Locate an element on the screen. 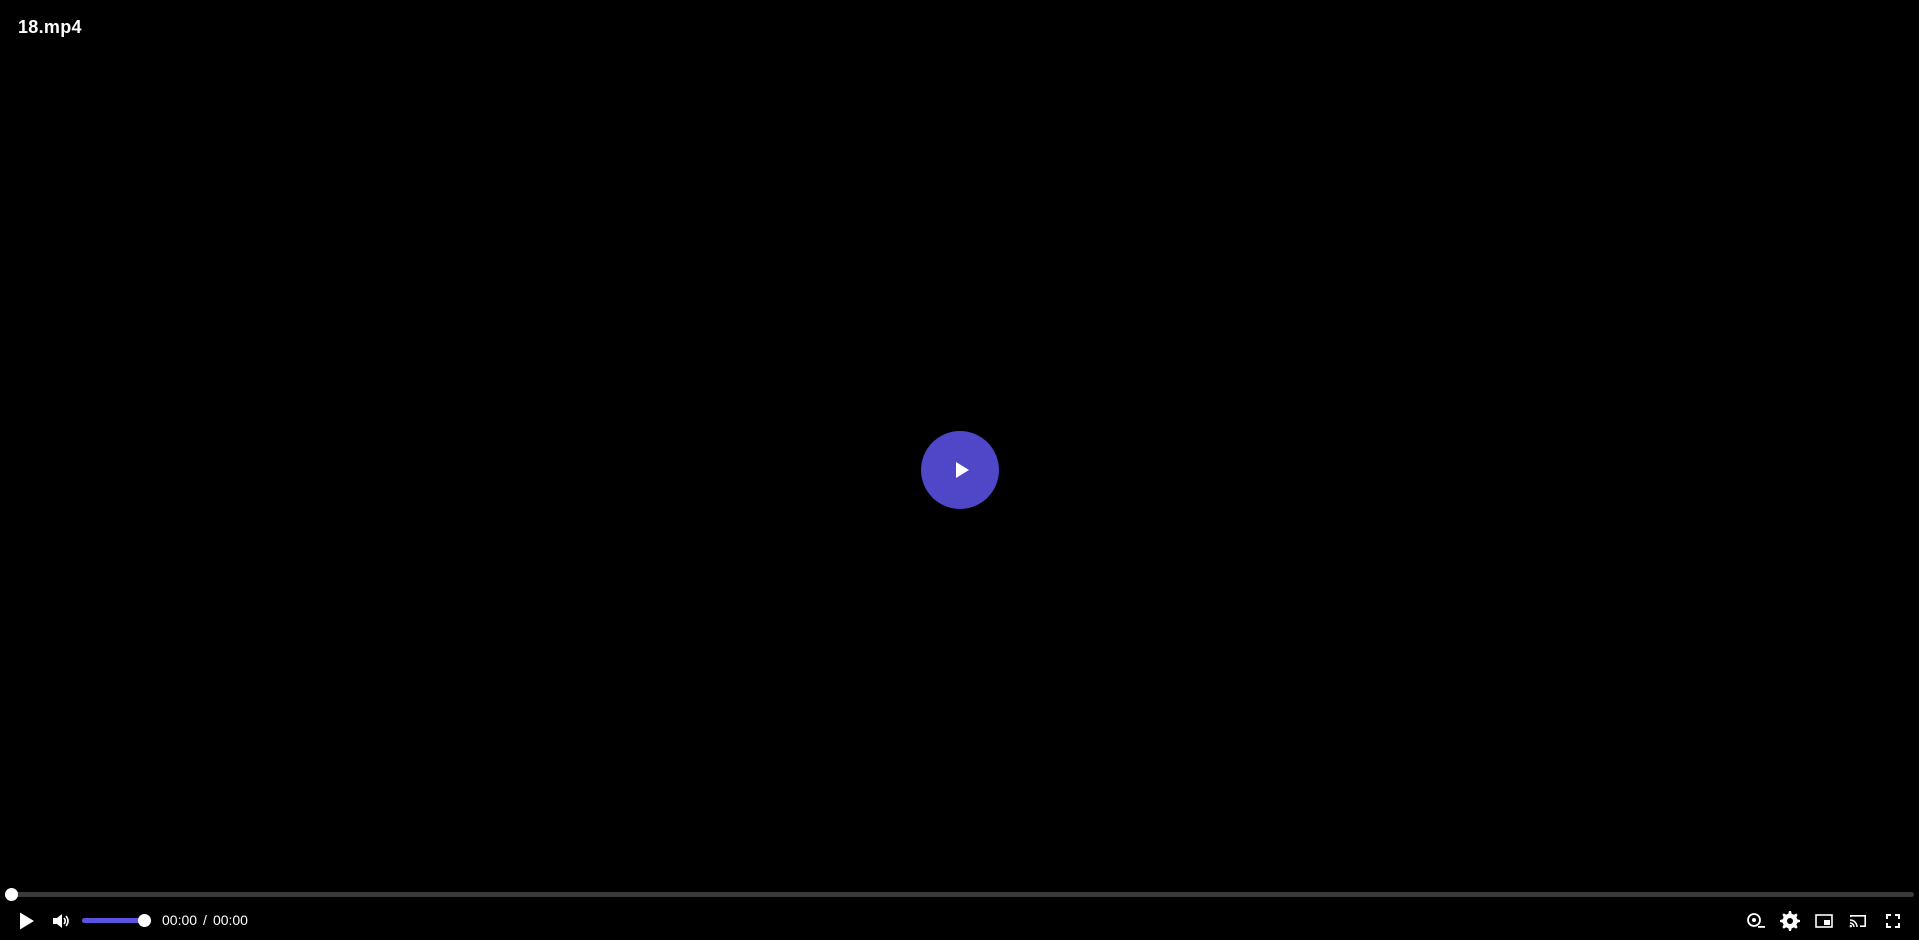 Image resolution: width=1919 pixels, height=940 pixels. playback-speed-button is located at coordinates (1756, 921).